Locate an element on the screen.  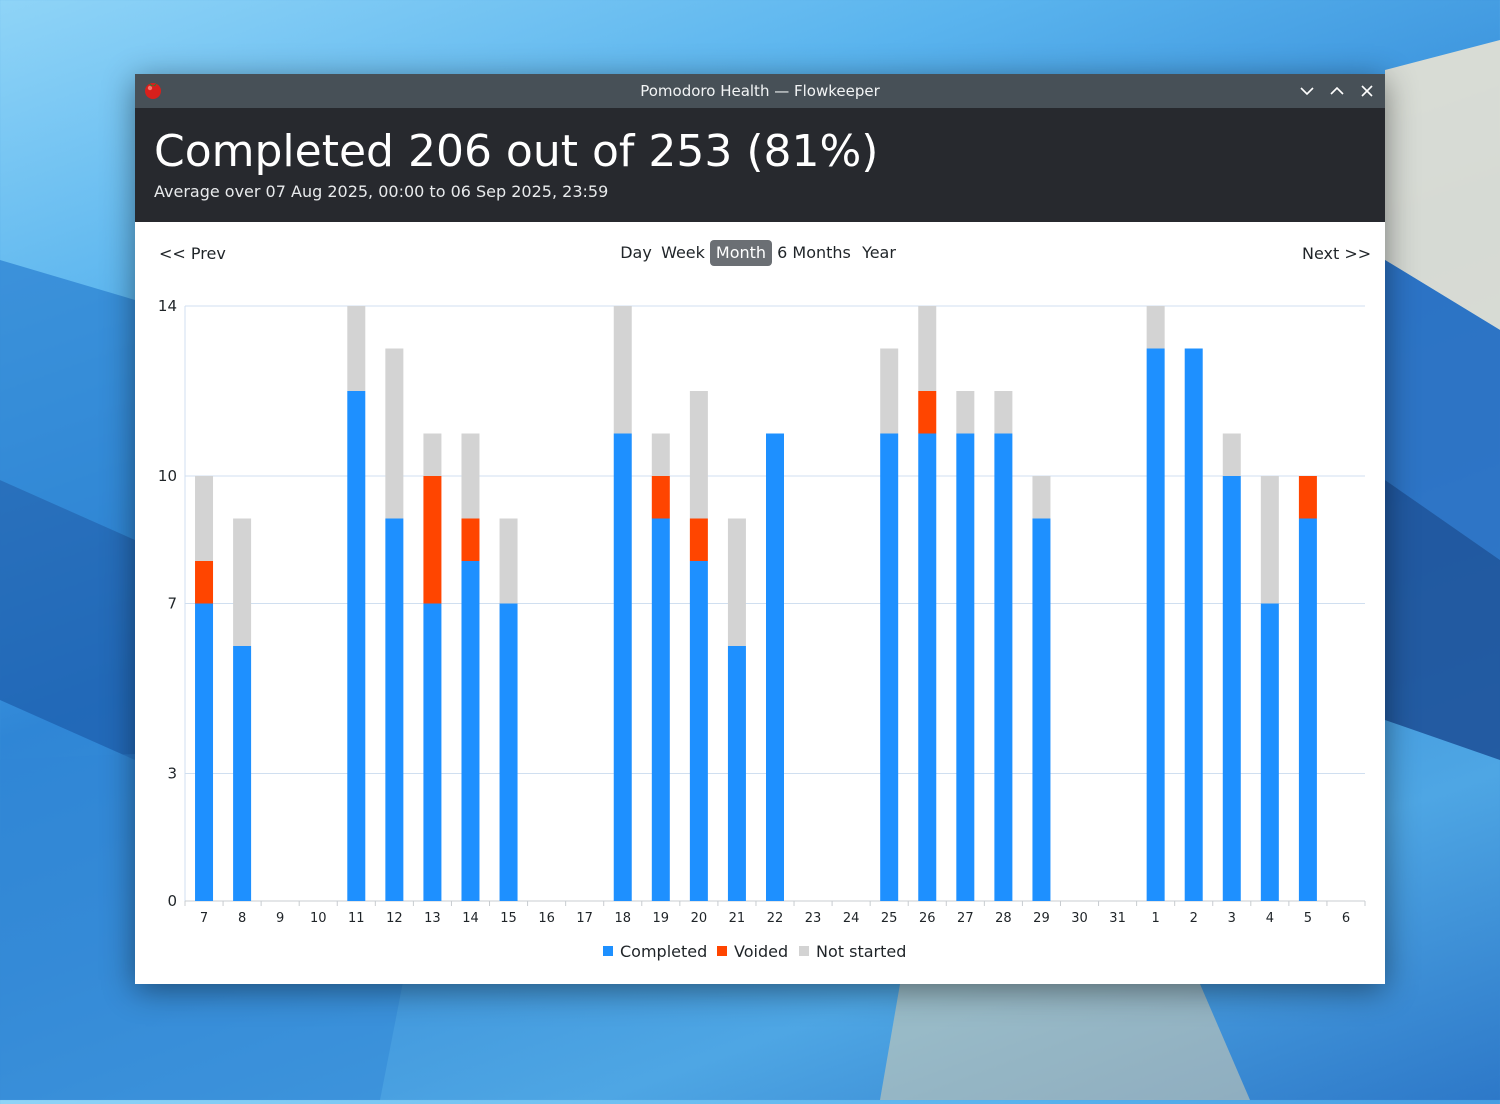
legend-not-started: Not started is located at coordinates (852, 951).